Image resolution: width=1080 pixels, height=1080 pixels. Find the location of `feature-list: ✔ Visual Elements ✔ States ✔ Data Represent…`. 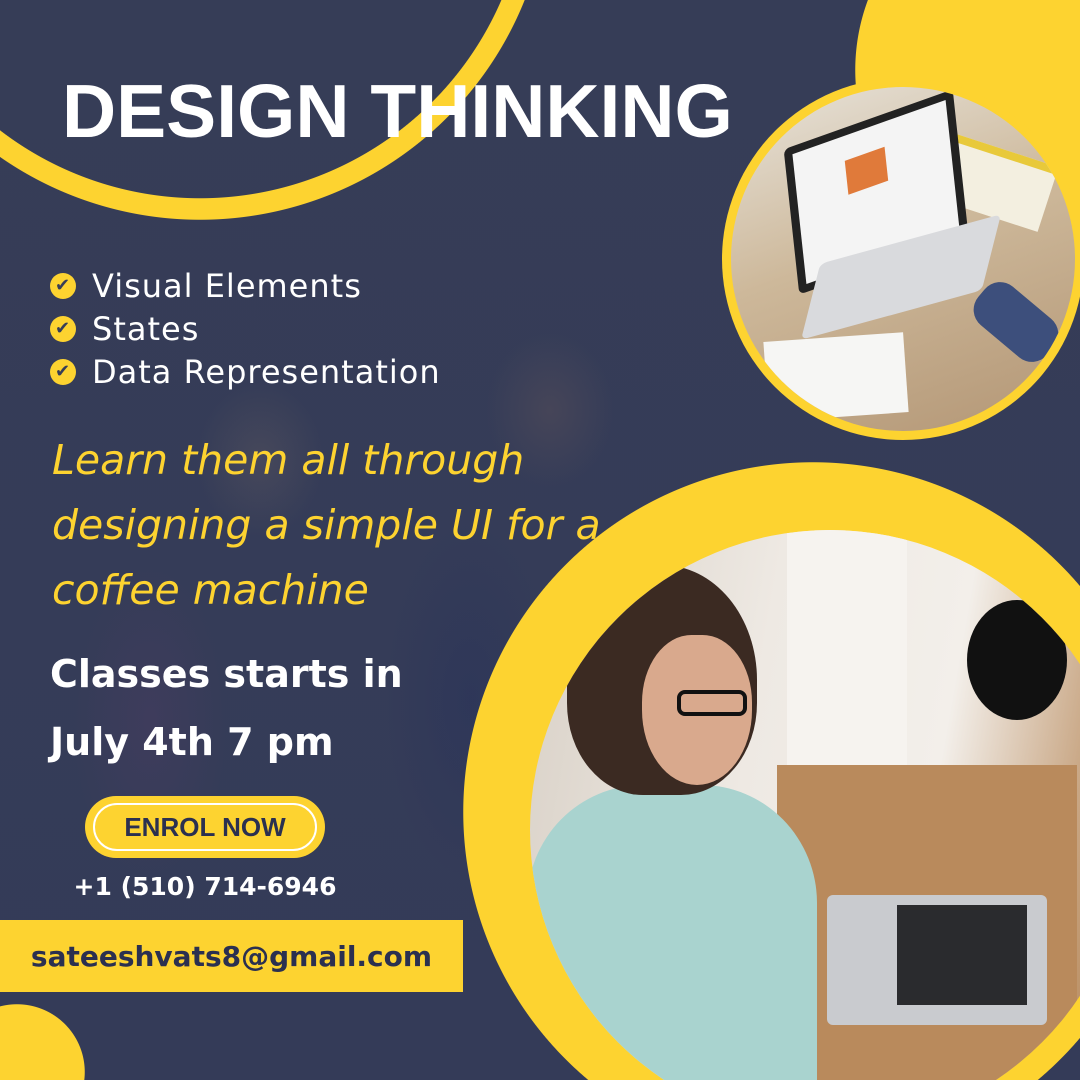

feature-list: ✔ Visual Elements ✔ States ✔ Data Represent… is located at coordinates (245, 328).